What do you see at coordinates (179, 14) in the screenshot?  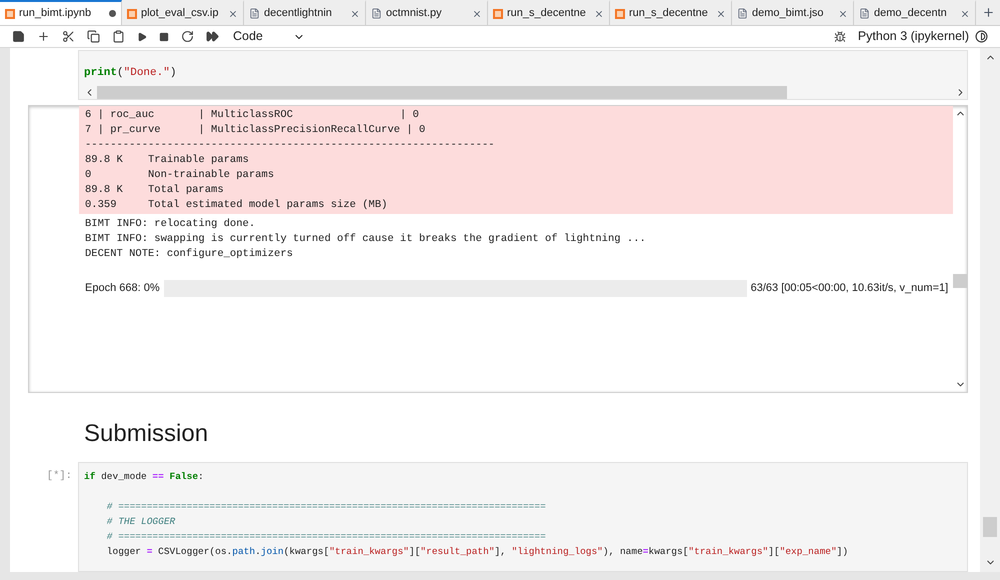 I see `tab-label: plot_eval_csv.ip` at bounding box center [179, 14].